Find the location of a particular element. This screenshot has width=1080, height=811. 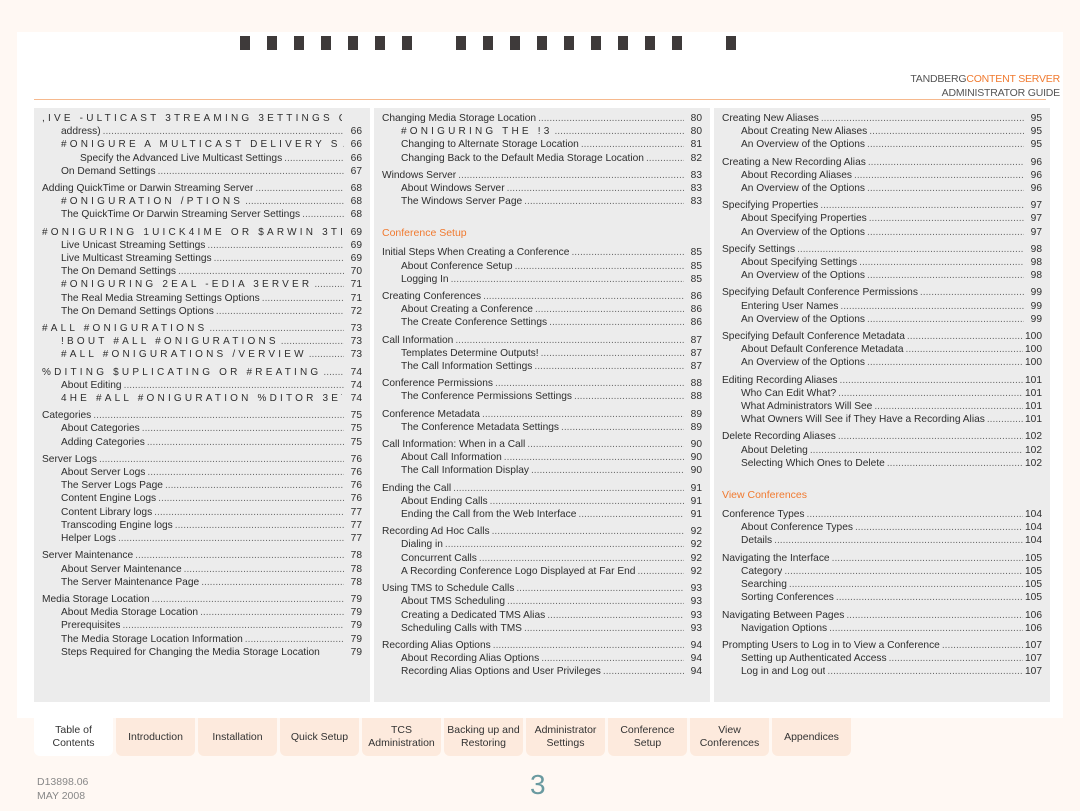

toc-entry: Conference Types 104 is located at coordinates (882, 514).